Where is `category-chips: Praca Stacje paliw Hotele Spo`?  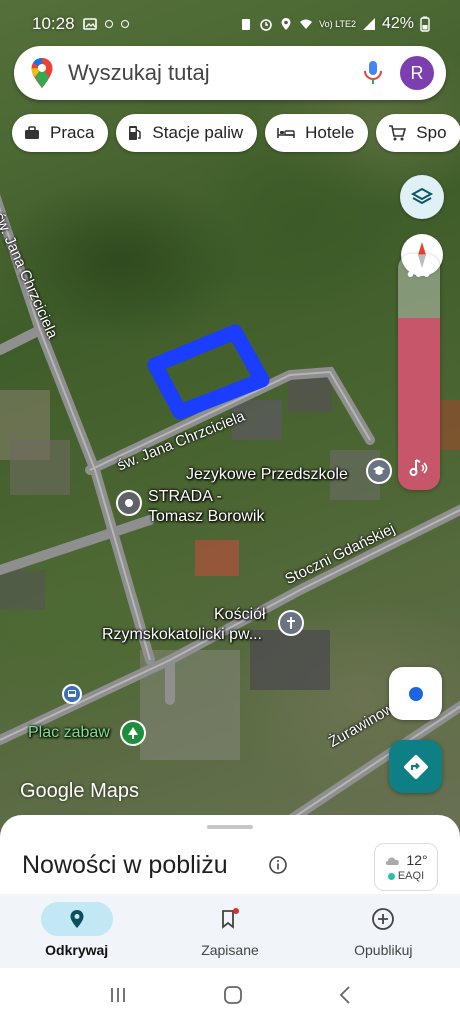
category-chips: Praca Stacje paliw Hotele Spo is located at coordinates (236, 133).